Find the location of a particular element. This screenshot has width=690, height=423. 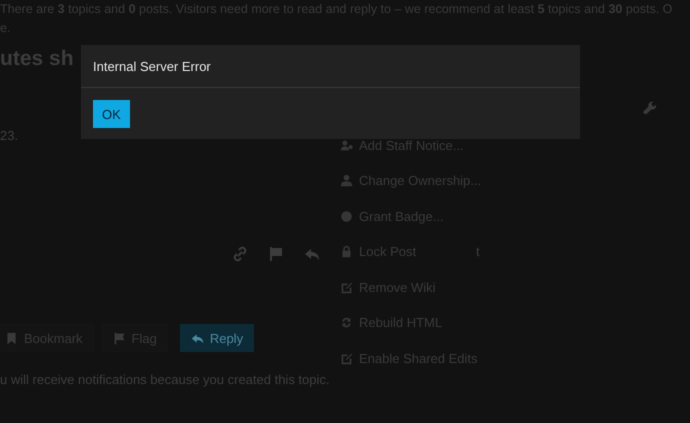

dialog-title: Internal Server Error is located at coordinates (330, 66).